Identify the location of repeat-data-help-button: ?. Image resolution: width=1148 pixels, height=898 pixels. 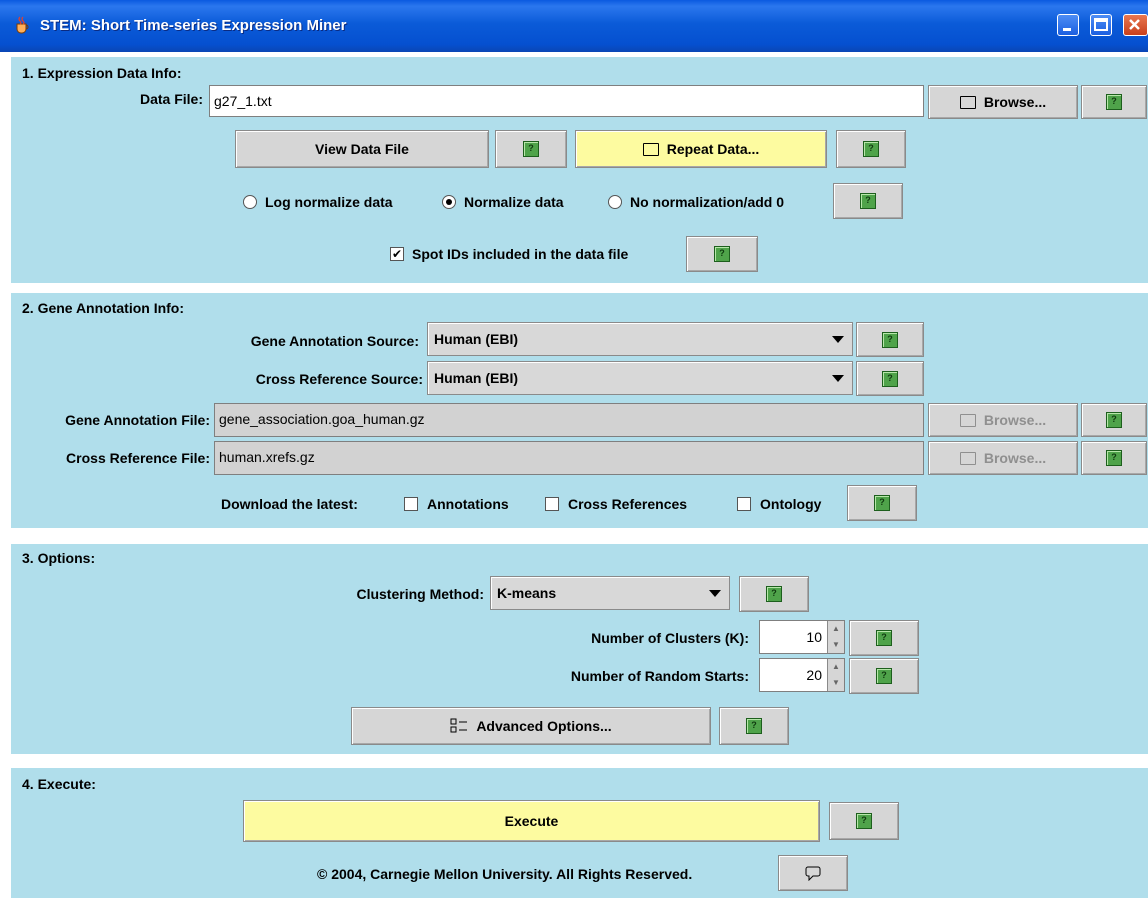
(871, 149).